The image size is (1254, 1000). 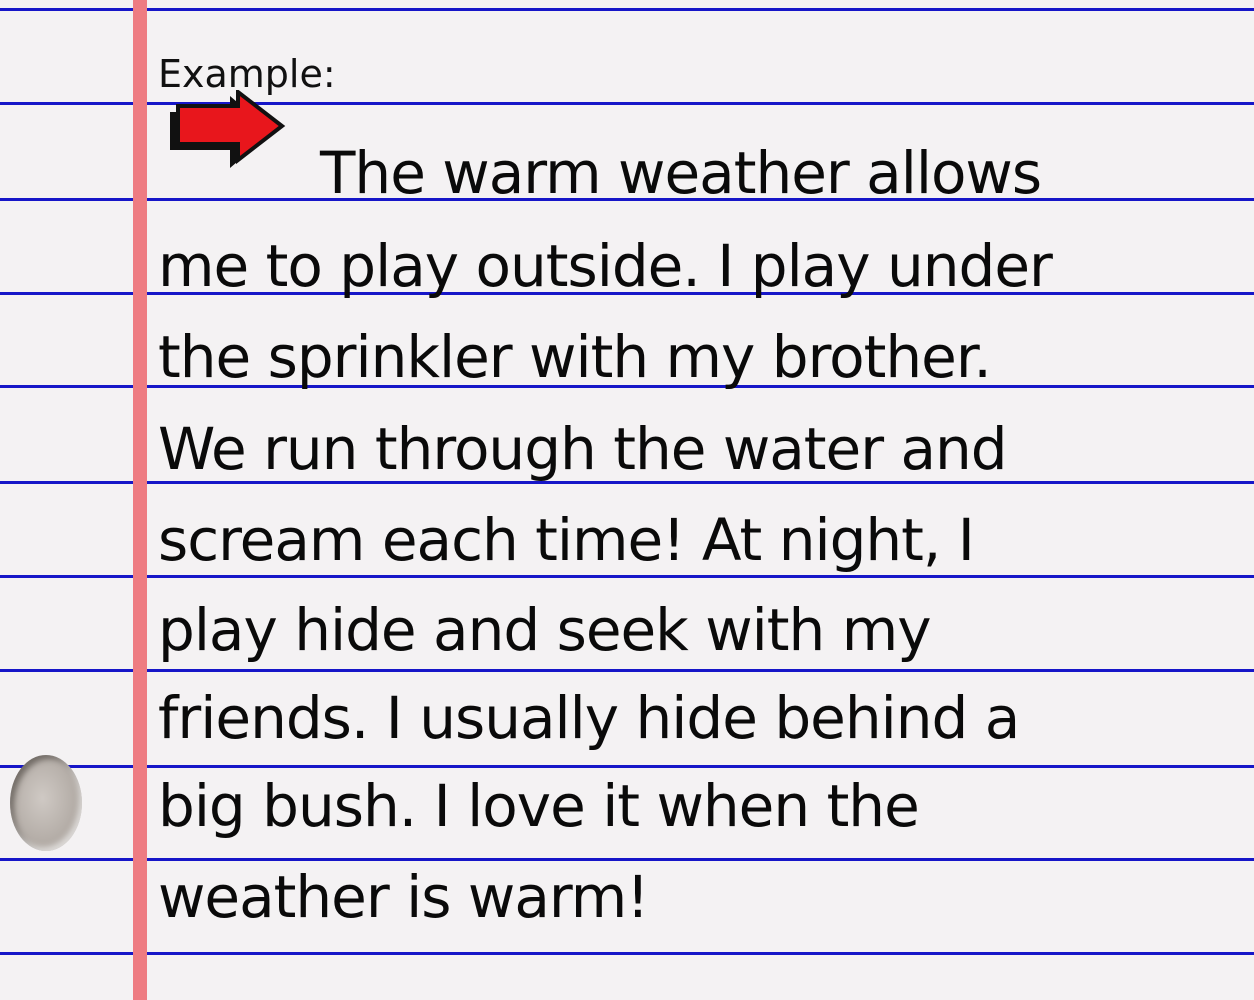 What do you see at coordinates (228, 129) in the screenshot?
I see `right-arrow-icon` at bounding box center [228, 129].